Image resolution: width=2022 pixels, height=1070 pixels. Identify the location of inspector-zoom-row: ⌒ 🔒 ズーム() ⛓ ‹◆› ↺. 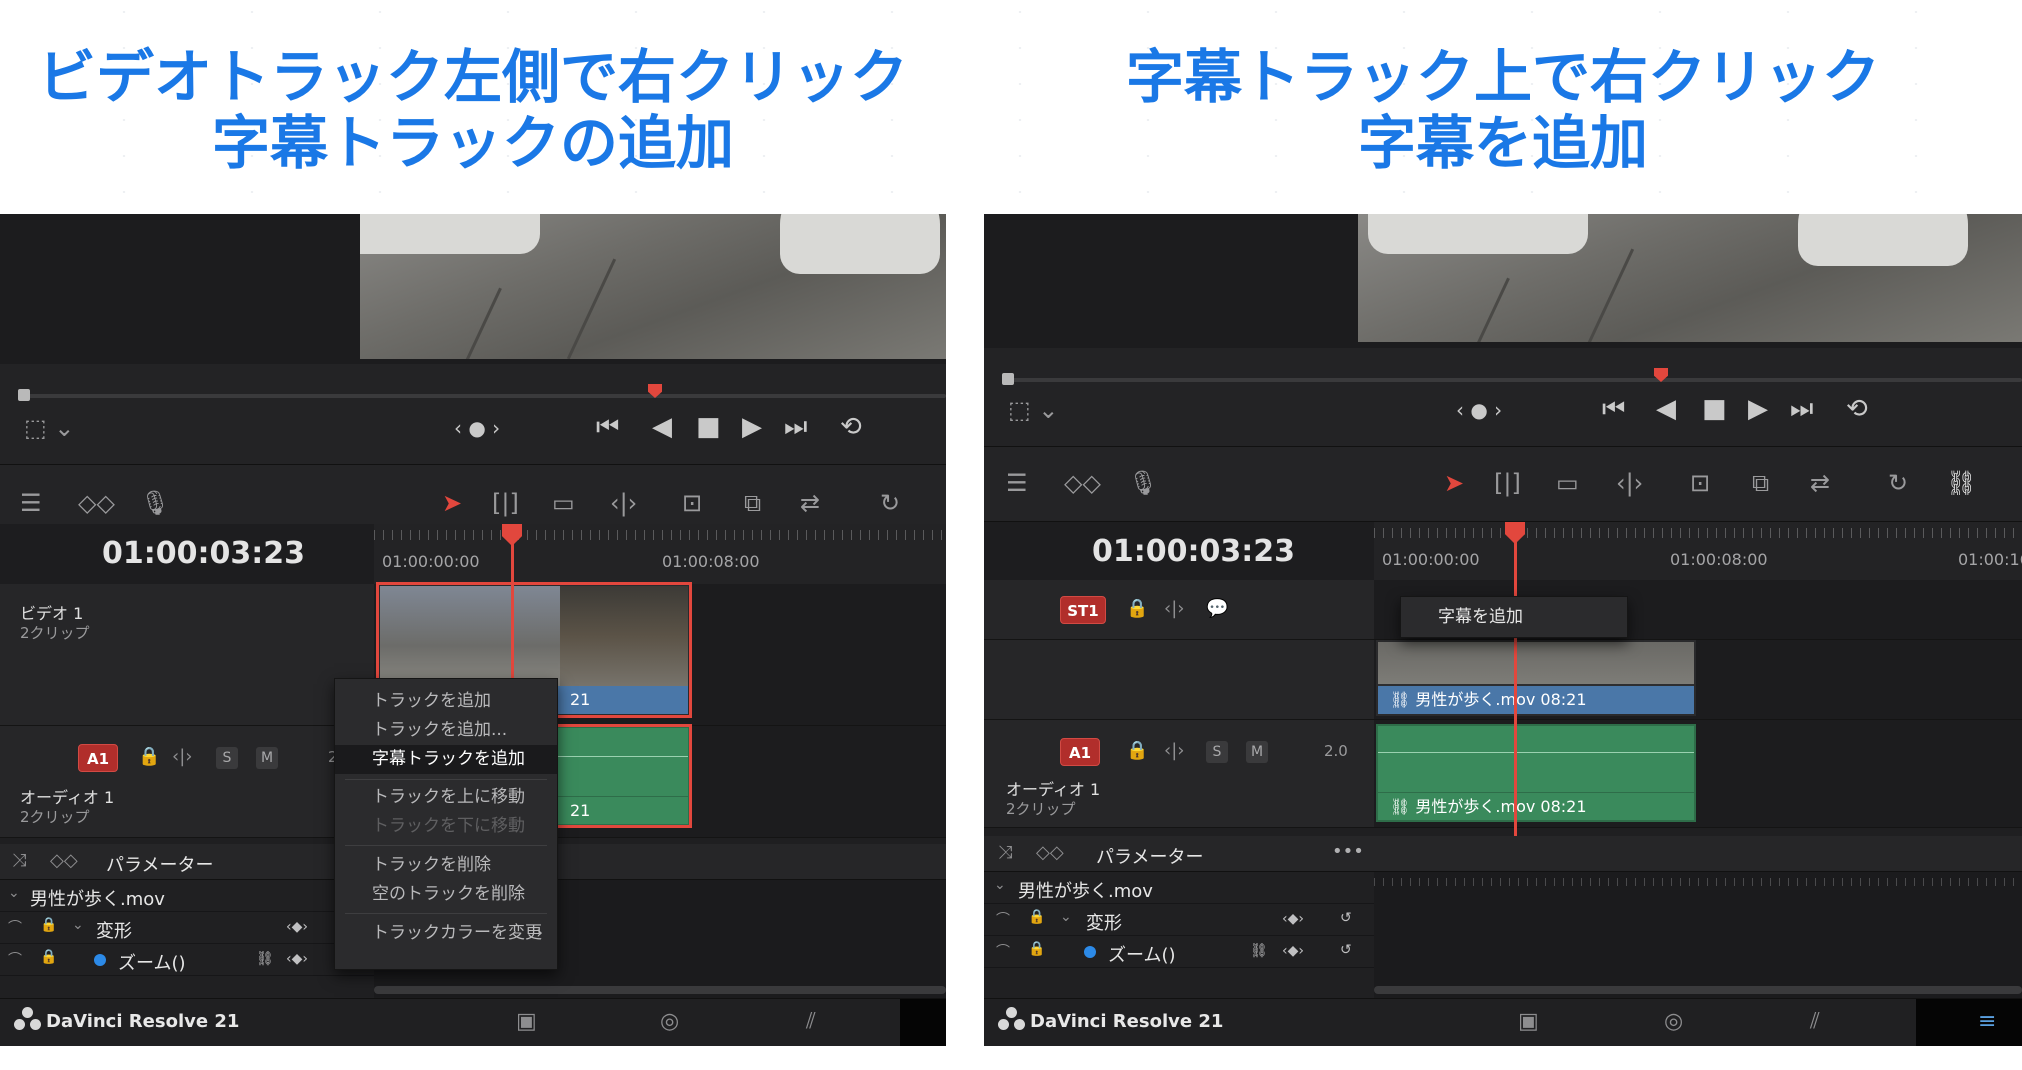
(187, 960).